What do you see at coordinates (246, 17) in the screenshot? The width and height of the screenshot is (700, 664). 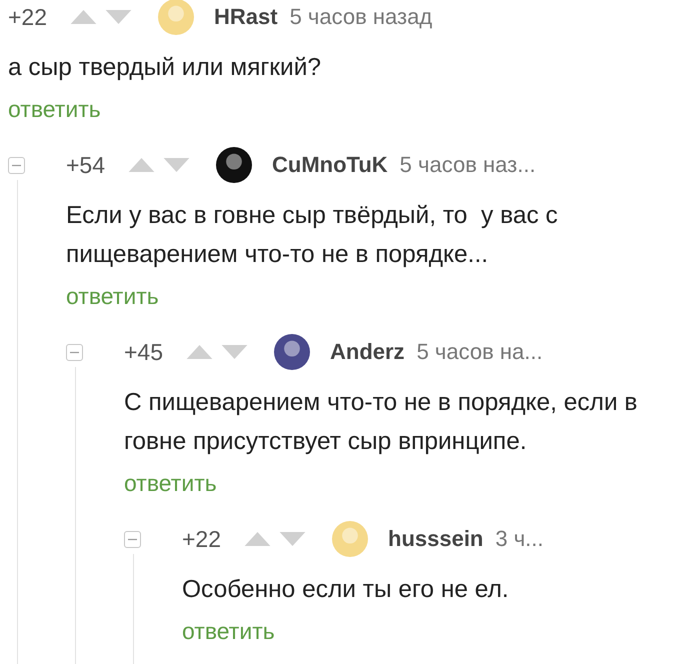 I see `author-name: HRast` at bounding box center [246, 17].